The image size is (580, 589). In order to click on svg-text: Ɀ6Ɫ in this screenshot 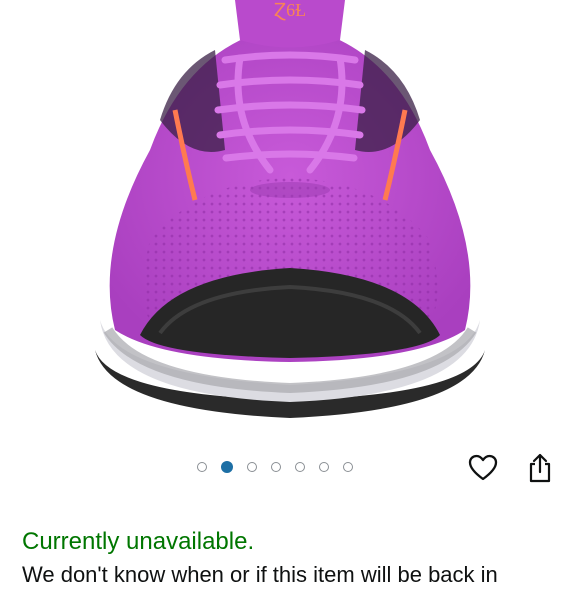, I will do `click(290, 10)`.